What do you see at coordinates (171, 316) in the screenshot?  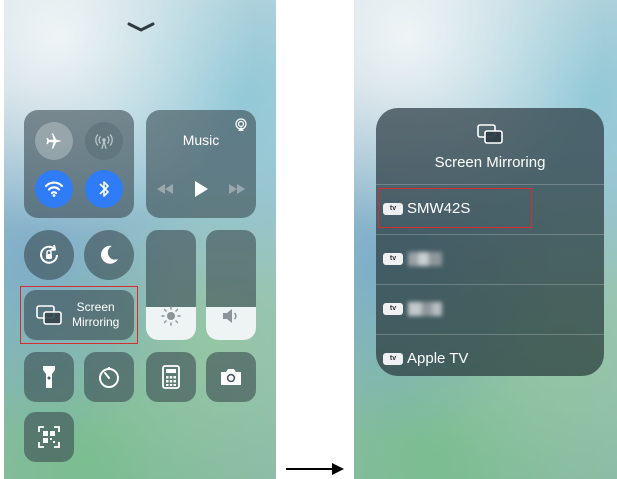 I see `sun-icon` at bounding box center [171, 316].